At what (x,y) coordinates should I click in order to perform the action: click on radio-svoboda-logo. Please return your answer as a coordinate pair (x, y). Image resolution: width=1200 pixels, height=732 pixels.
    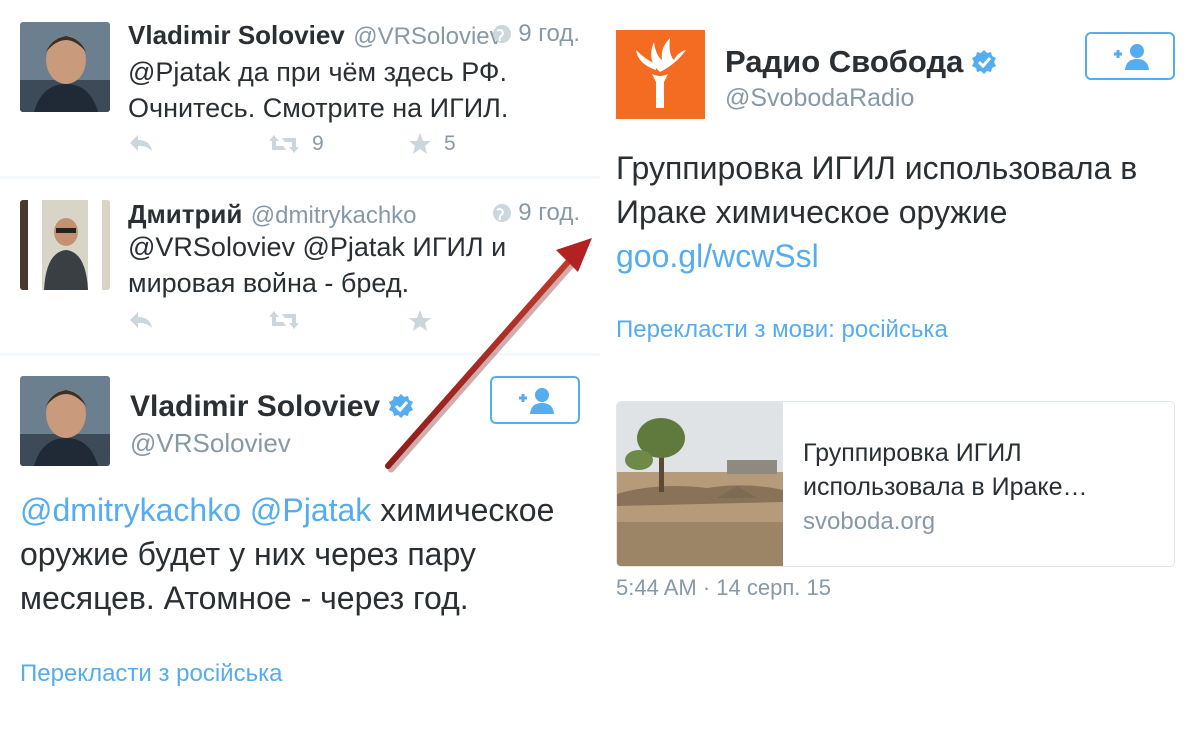
    Looking at the image, I should click on (660, 74).